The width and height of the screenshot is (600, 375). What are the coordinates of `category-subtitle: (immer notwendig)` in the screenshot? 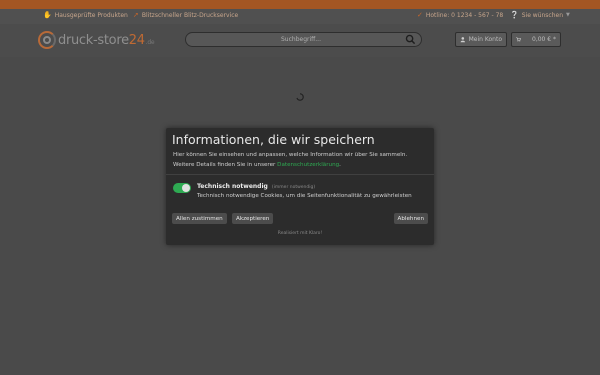 It's located at (293, 187).